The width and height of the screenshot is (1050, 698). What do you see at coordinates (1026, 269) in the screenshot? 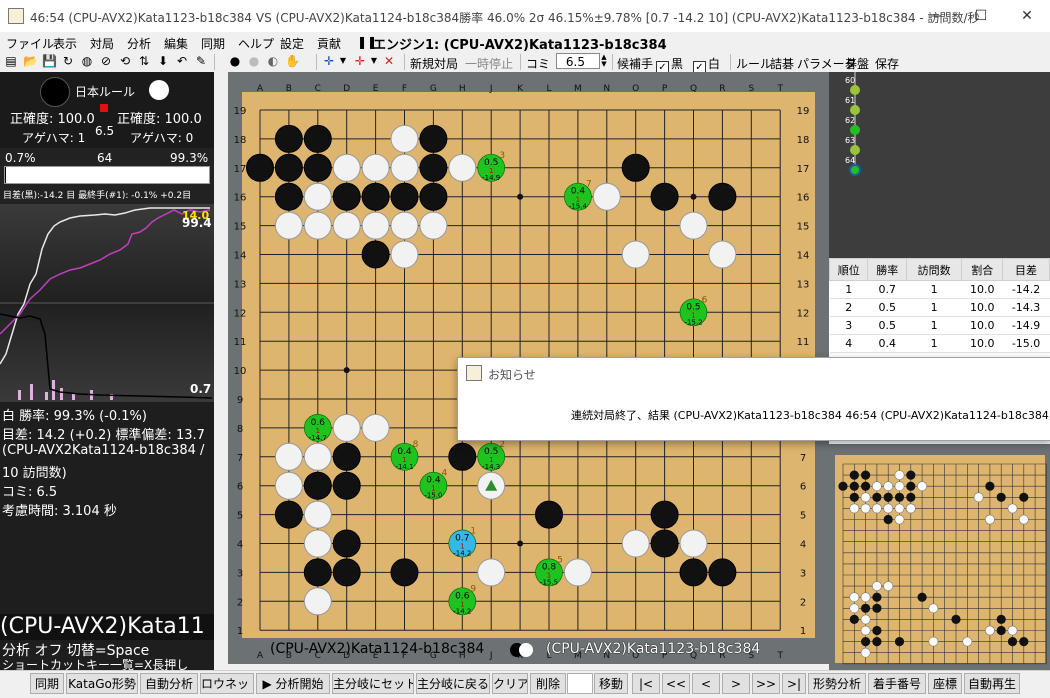
I see `header-score: 目差` at bounding box center [1026, 269].